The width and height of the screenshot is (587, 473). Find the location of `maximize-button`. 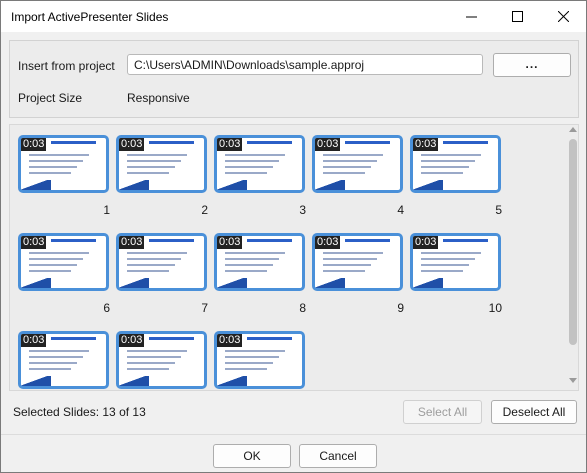

maximize-button is located at coordinates (517, 16).